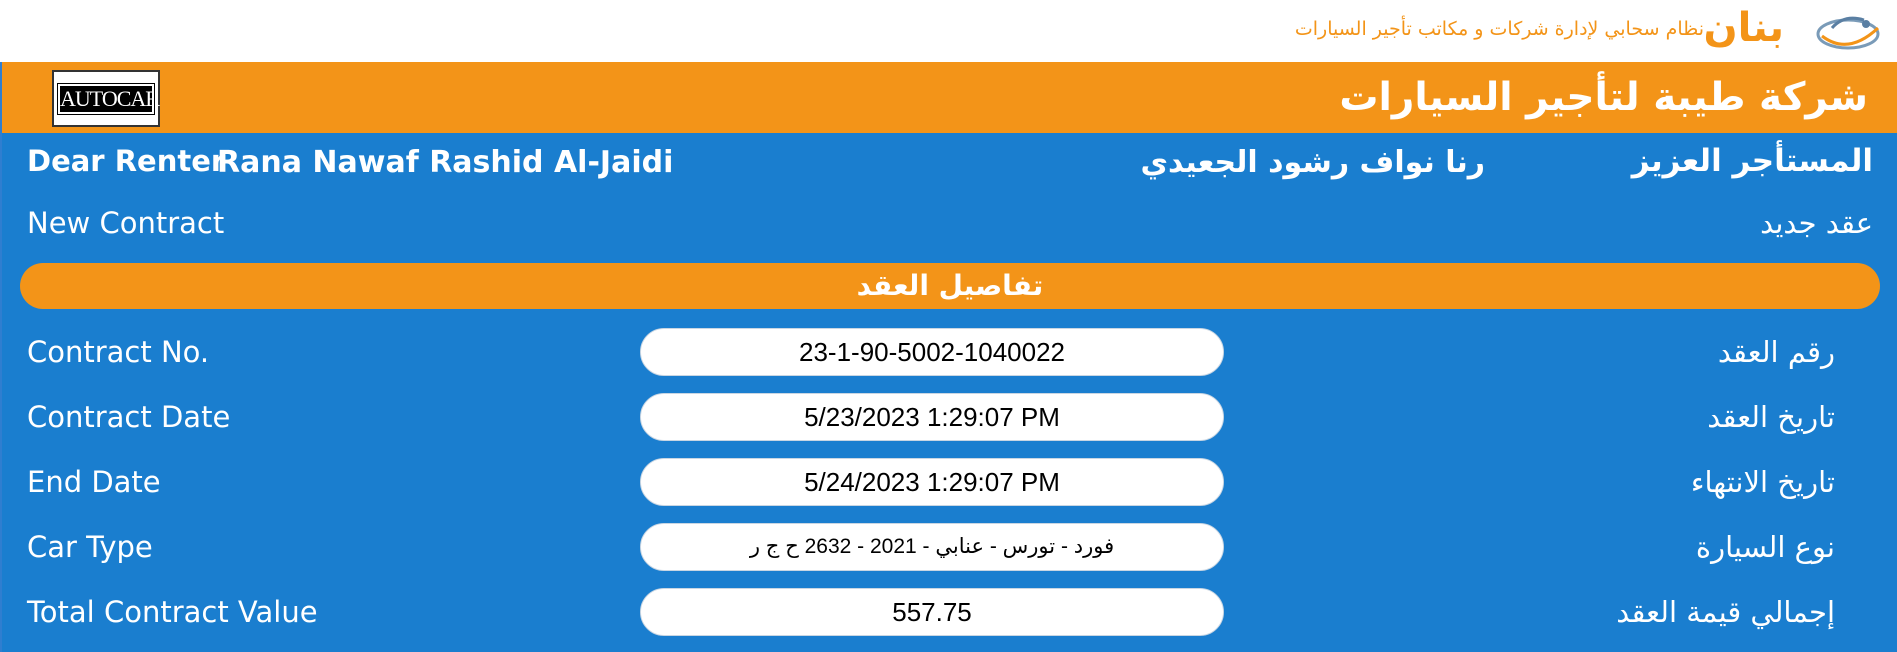 This screenshot has height=652, width=1897. I want to click on autocar-logo: AUTOCAR, so click(106, 98).